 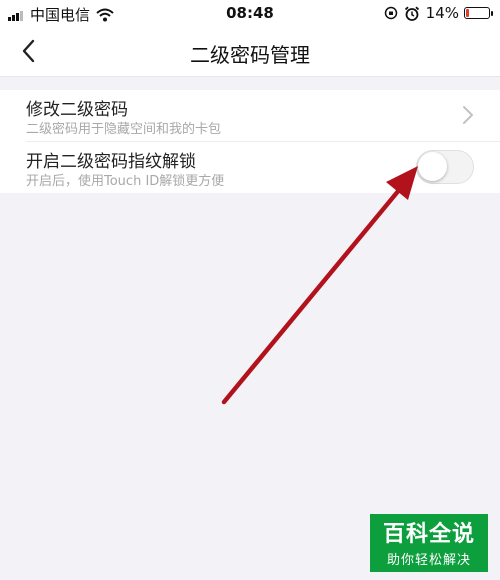 I want to click on toggle-knob, so click(x=432, y=166).